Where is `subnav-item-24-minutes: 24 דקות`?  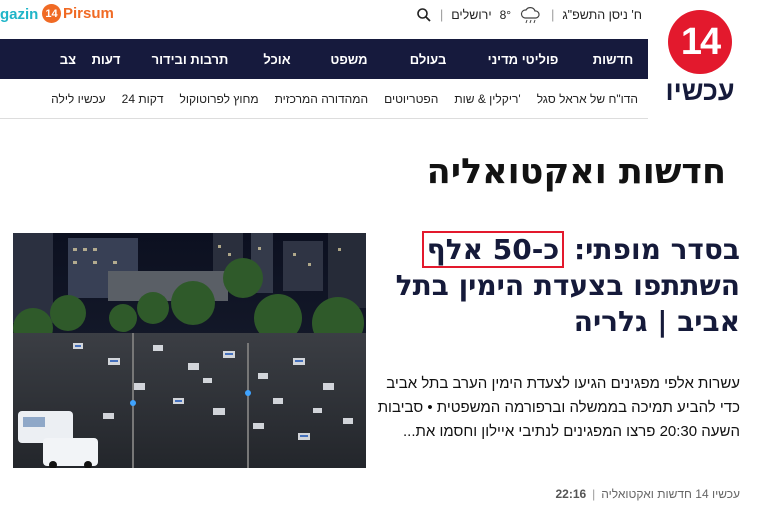
subnav-item-24-minutes: 24 דקות is located at coordinates (143, 99).